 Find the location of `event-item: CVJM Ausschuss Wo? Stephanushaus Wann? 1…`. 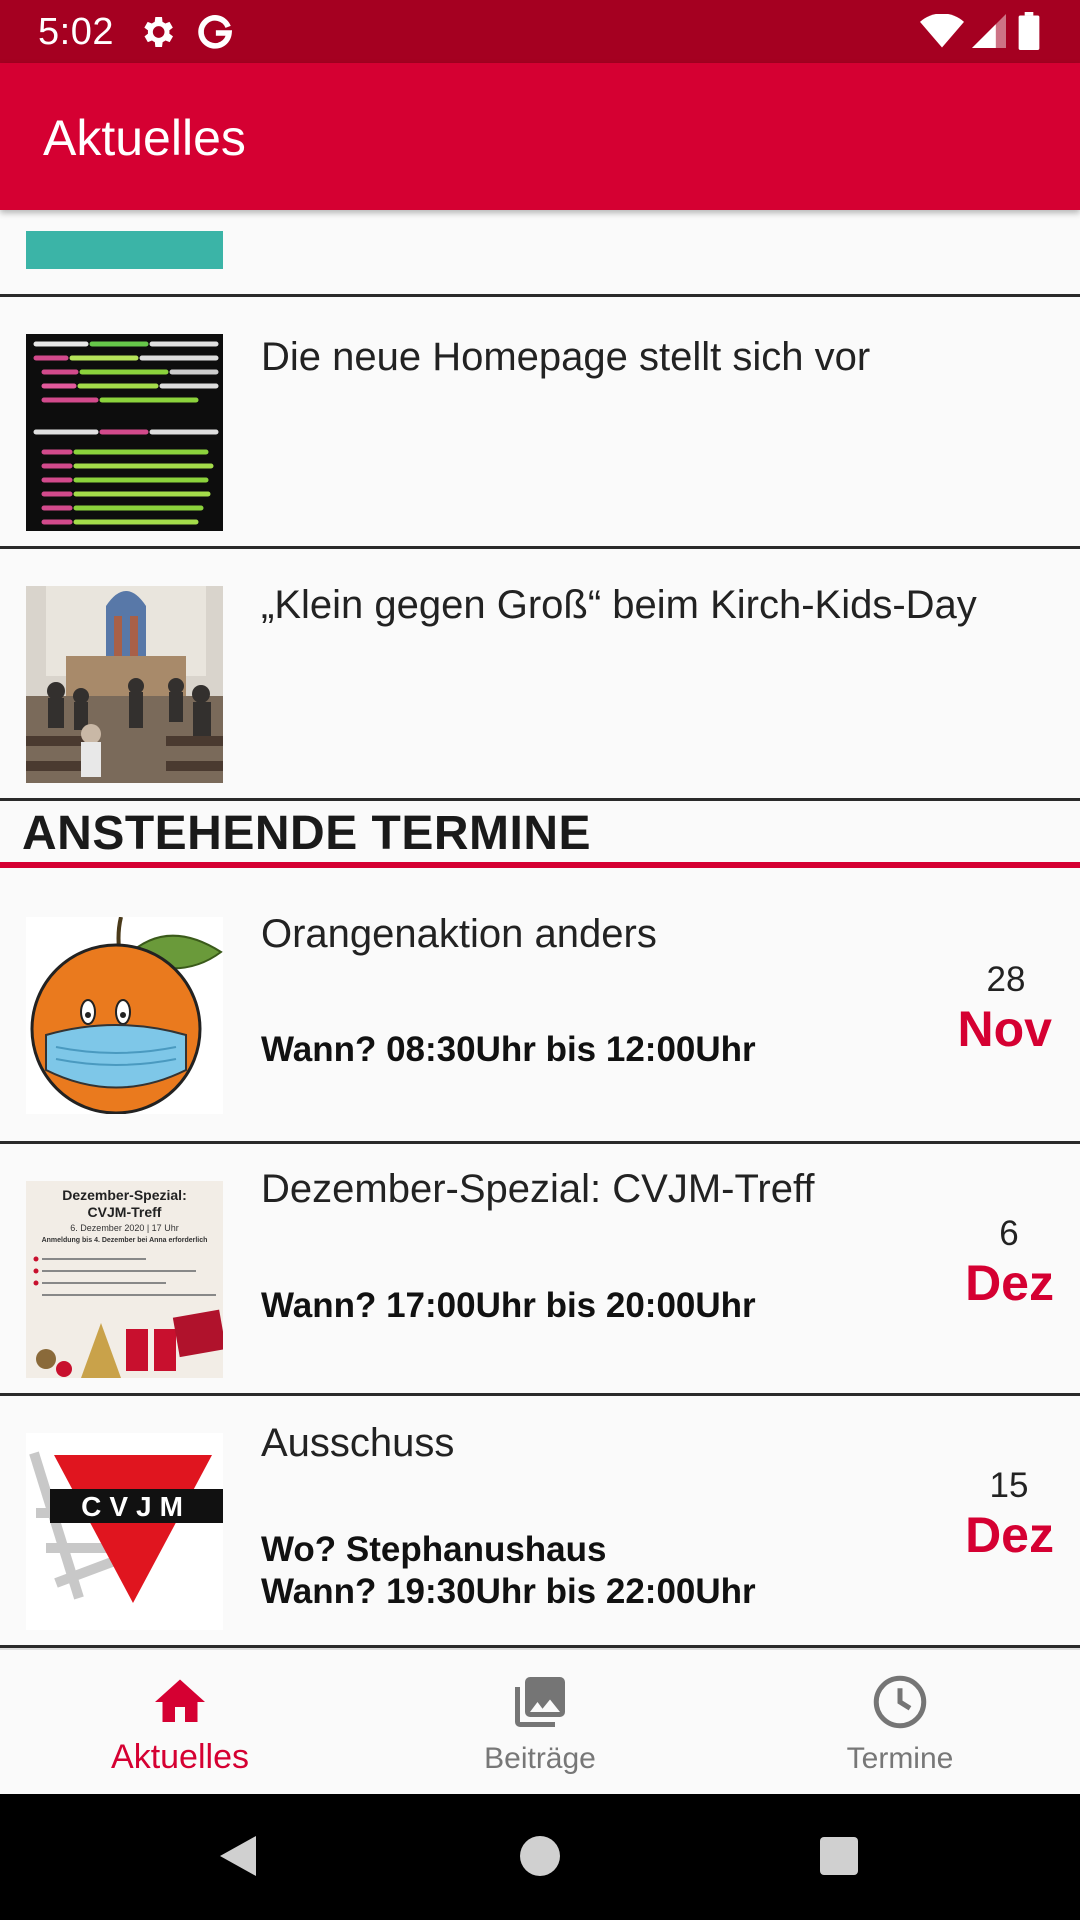

event-item: CVJM Ausschuss Wo? Stephanushaus Wann? 1… is located at coordinates (540, 1522).